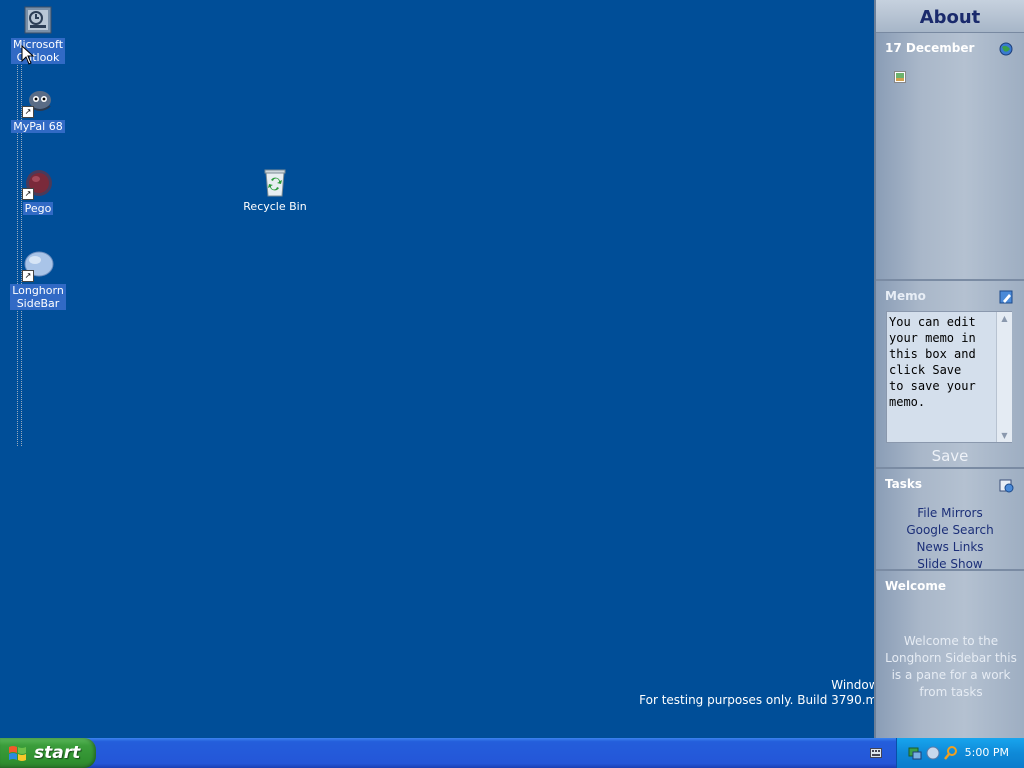 This screenshot has height=768, width=1024. What do you see at coordinates (1004, 318) in the screenshot?
I see `scroll-up-icon: ▲` at bounding box center [1004, 318].